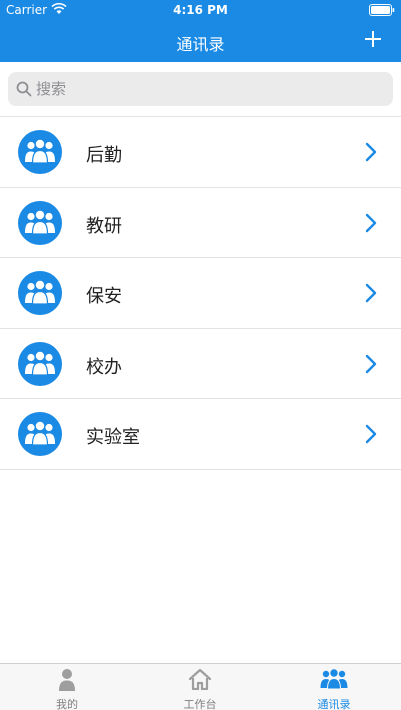 Image resolution: width=401 pixels, height=710 pixels. I want to click on search-box, so click(200, 89).